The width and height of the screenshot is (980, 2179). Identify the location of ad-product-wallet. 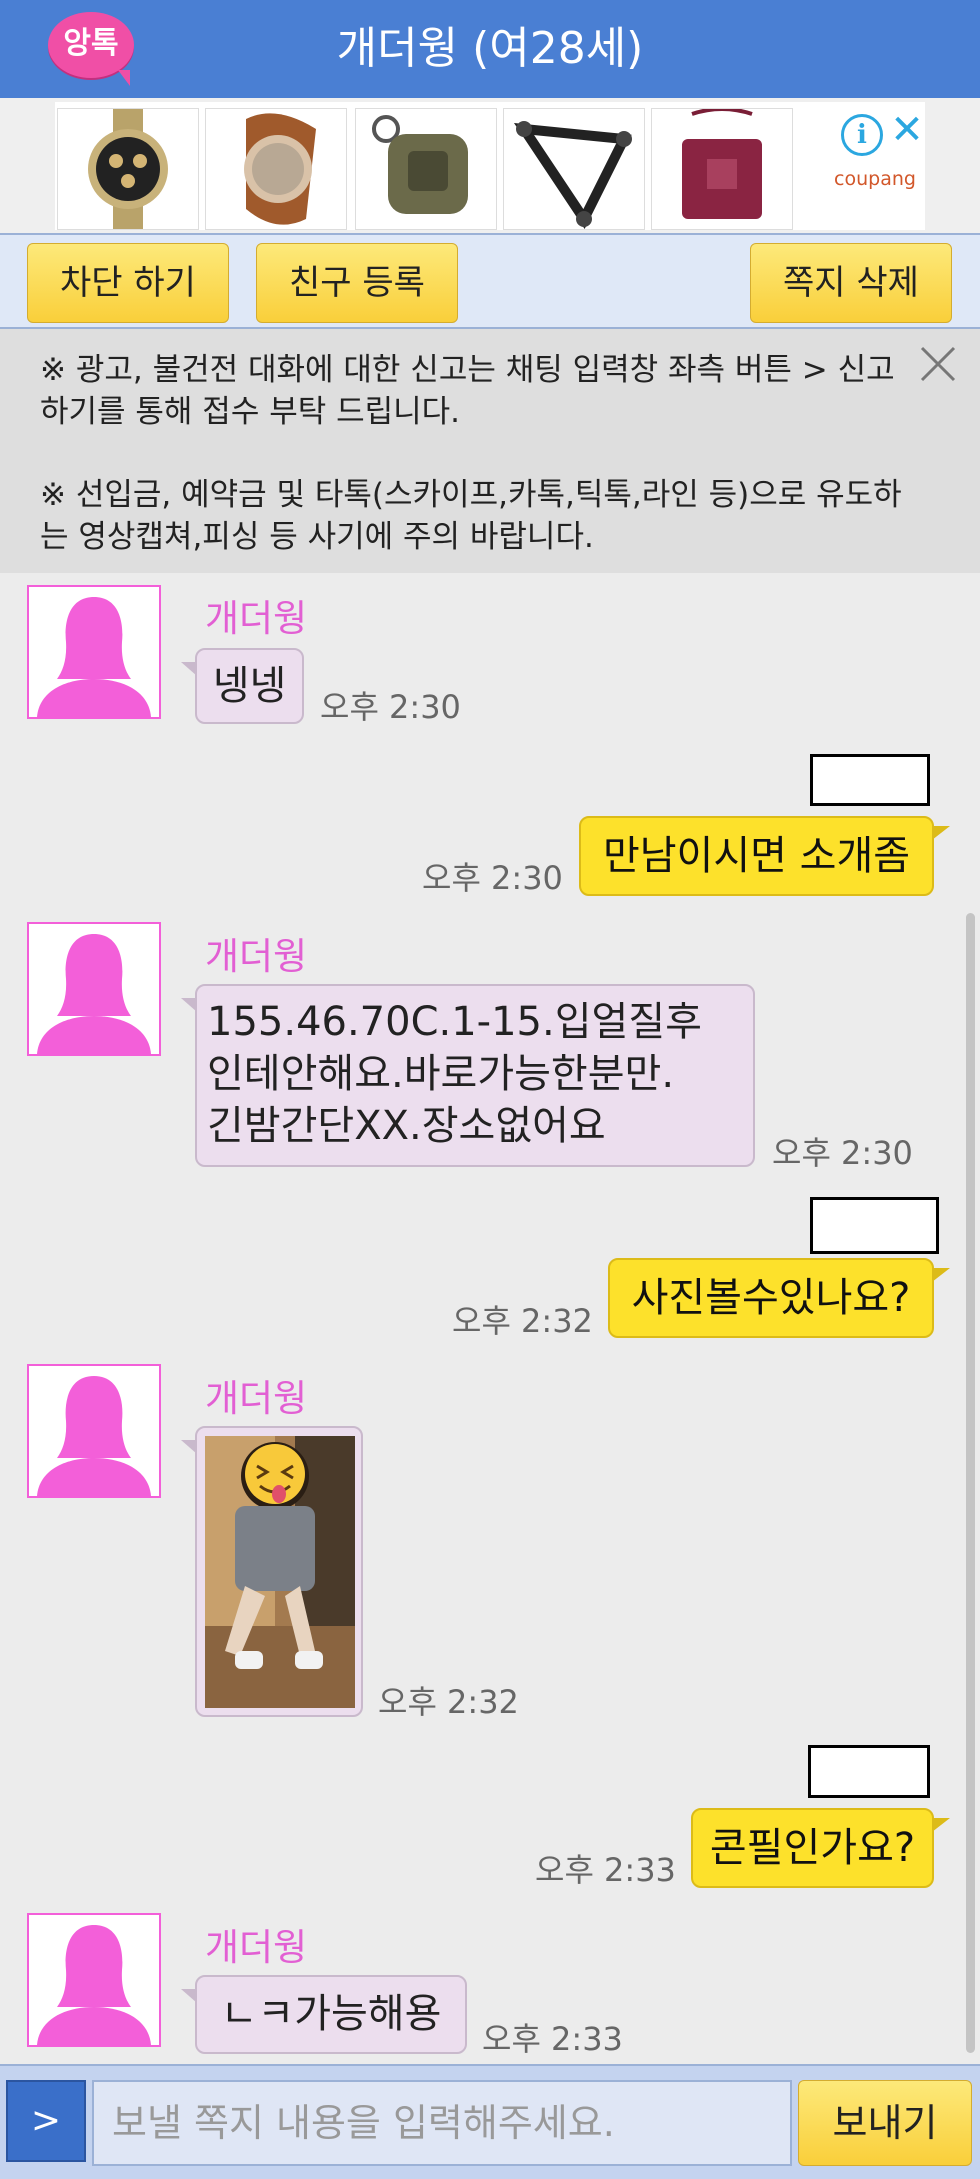
(722, 168).